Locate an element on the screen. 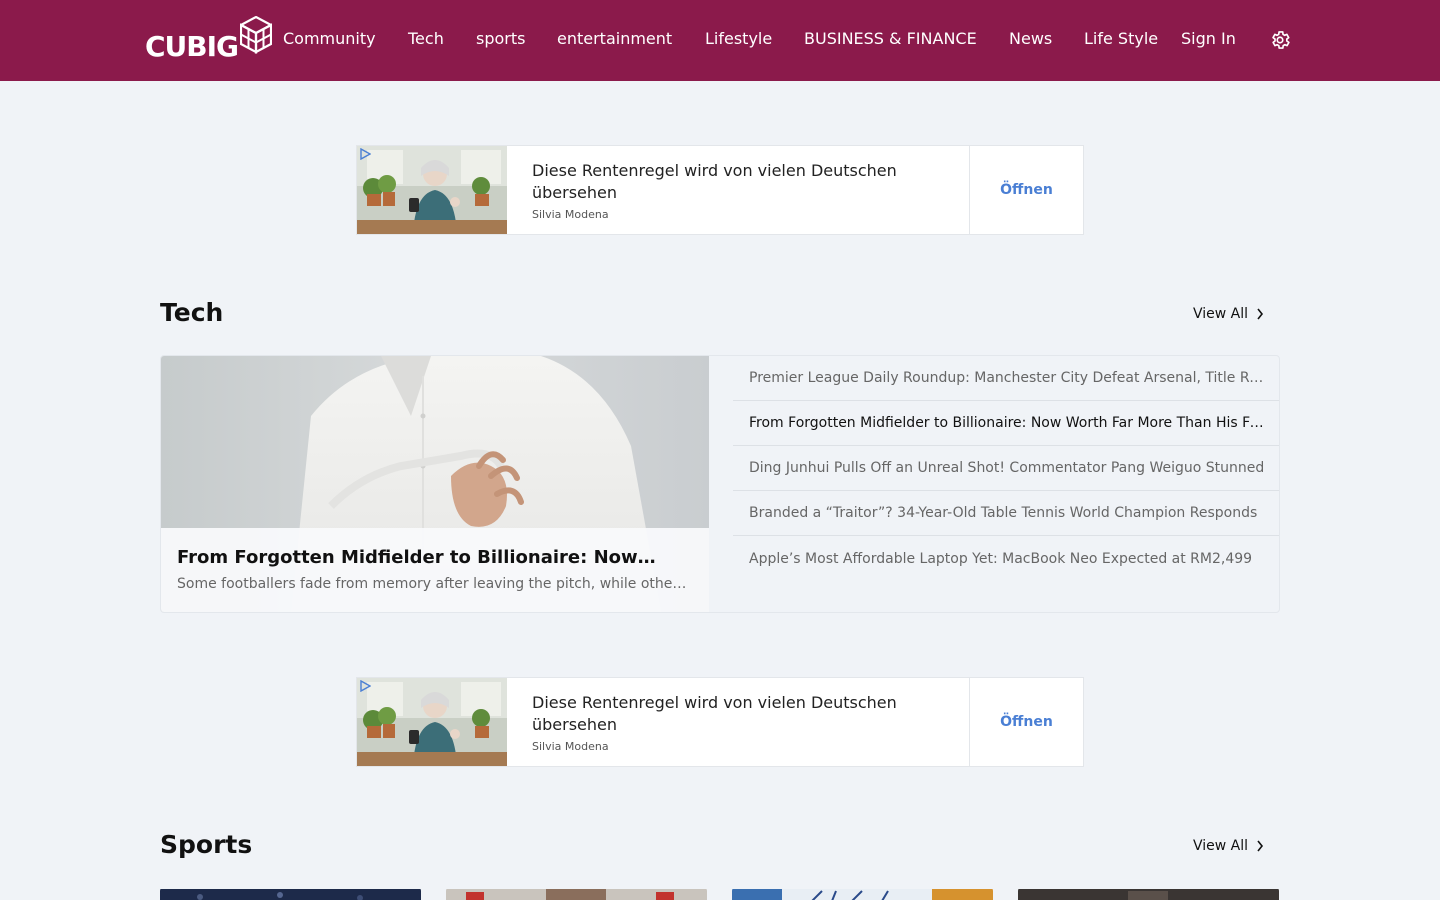 This screenshot has height=900, width=1440. tech-section-title: Tech is located at coordinates (192, 312).